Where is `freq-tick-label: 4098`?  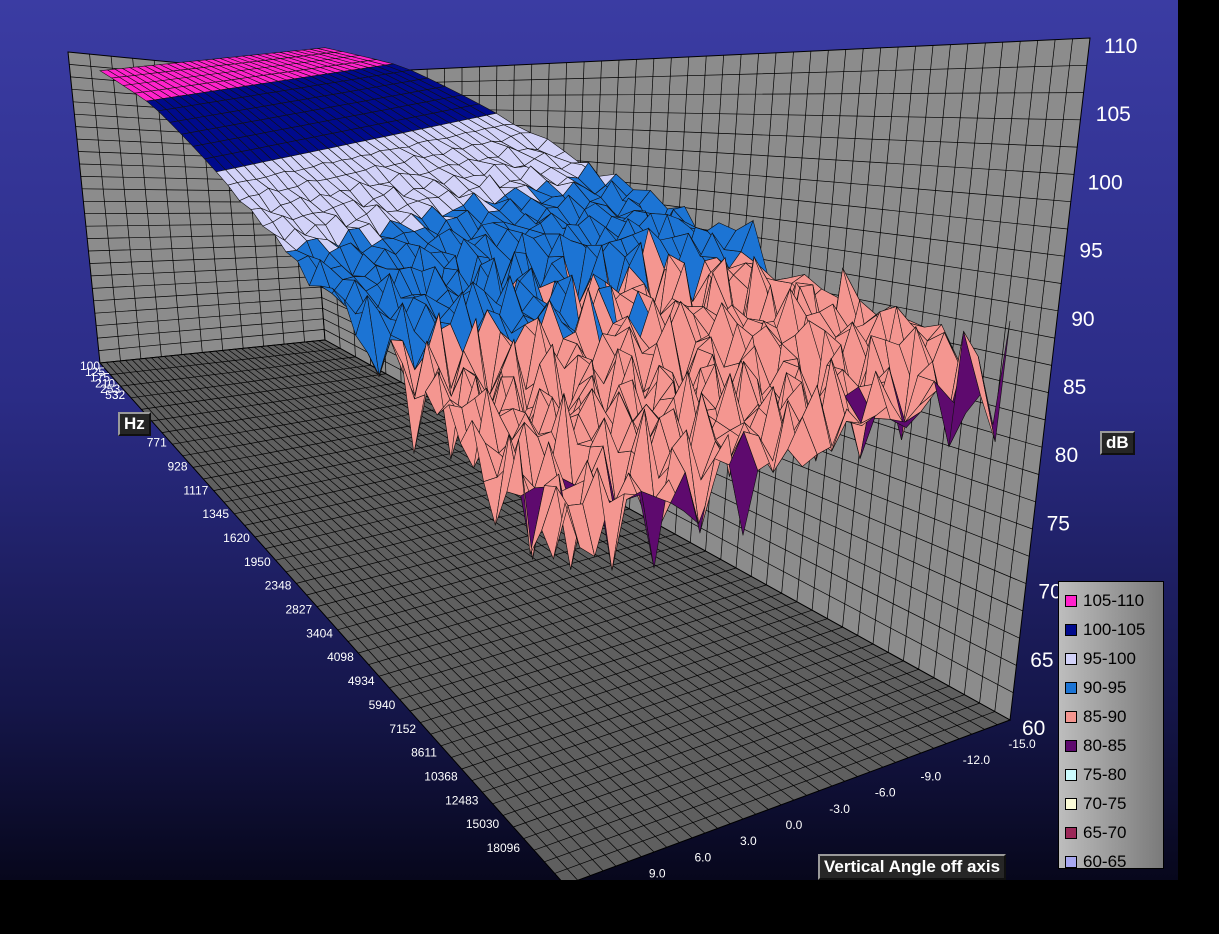 freq-tick-label: 4098 is located at coordinates (340, 657).